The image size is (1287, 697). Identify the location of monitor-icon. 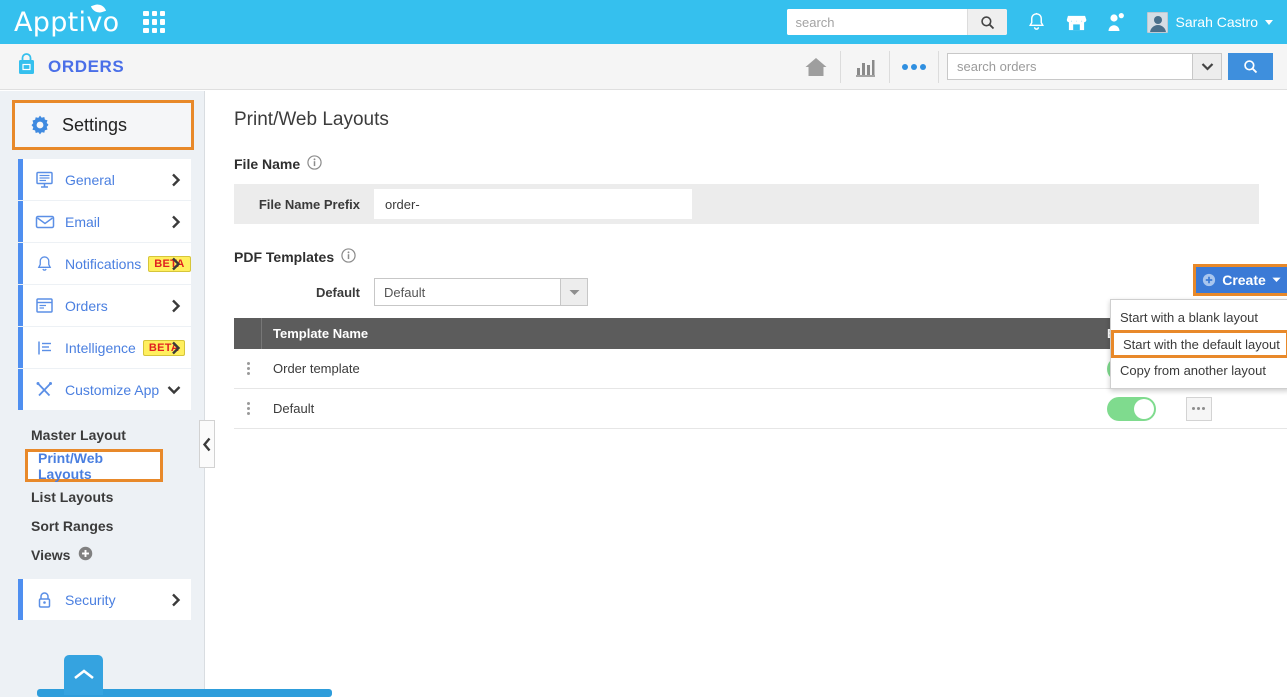
(44, 180).